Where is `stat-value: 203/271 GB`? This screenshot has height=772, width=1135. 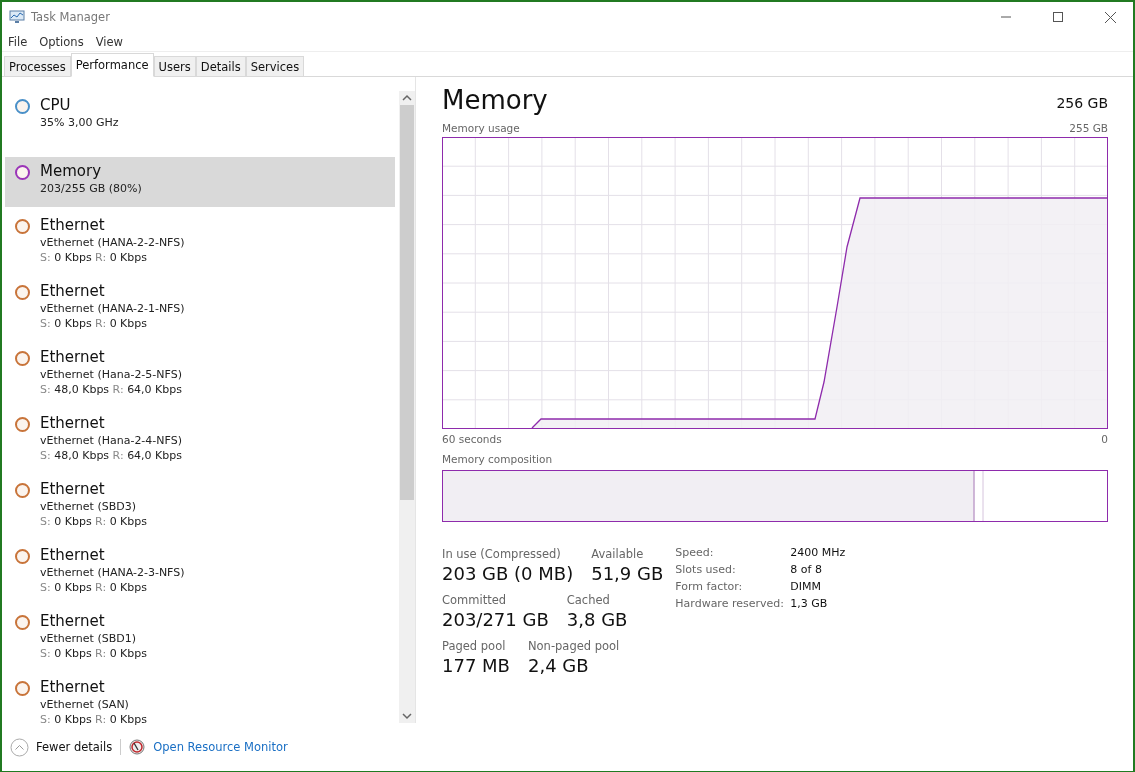
stat-value: 203/271 GB is located at coordinates (495, 620).